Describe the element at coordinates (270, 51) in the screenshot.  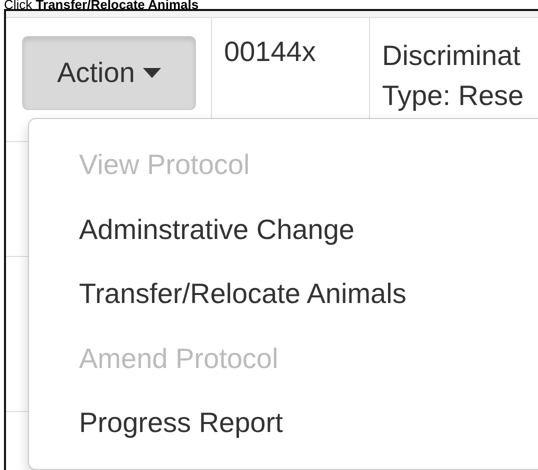
I see `table-cell: 00144x` at that location.